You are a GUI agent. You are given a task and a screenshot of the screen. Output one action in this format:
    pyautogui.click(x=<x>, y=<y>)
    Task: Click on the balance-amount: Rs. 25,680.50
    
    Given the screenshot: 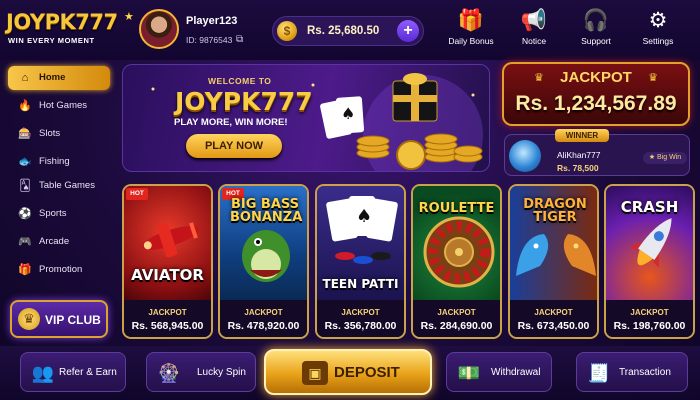 What is the action you would take?
    pyautogui.click(x=343, y=31)
    